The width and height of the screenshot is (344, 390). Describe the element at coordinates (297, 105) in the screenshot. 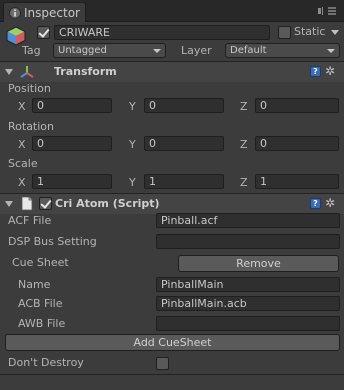

I see `position-z-field: 0` at that location.